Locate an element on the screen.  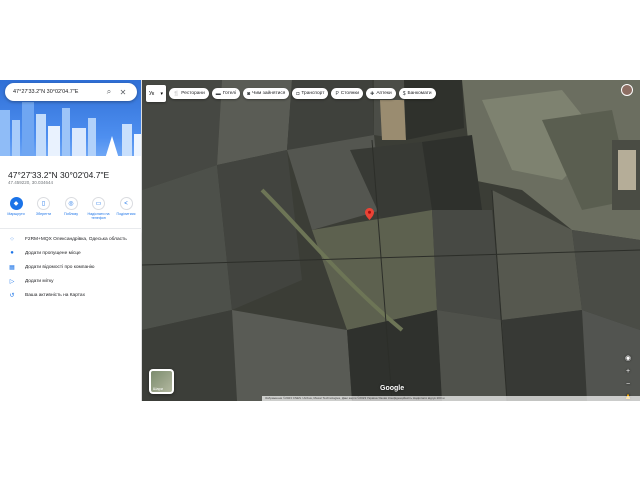
action-label: Маршрути is located at coordinates (16, 214).